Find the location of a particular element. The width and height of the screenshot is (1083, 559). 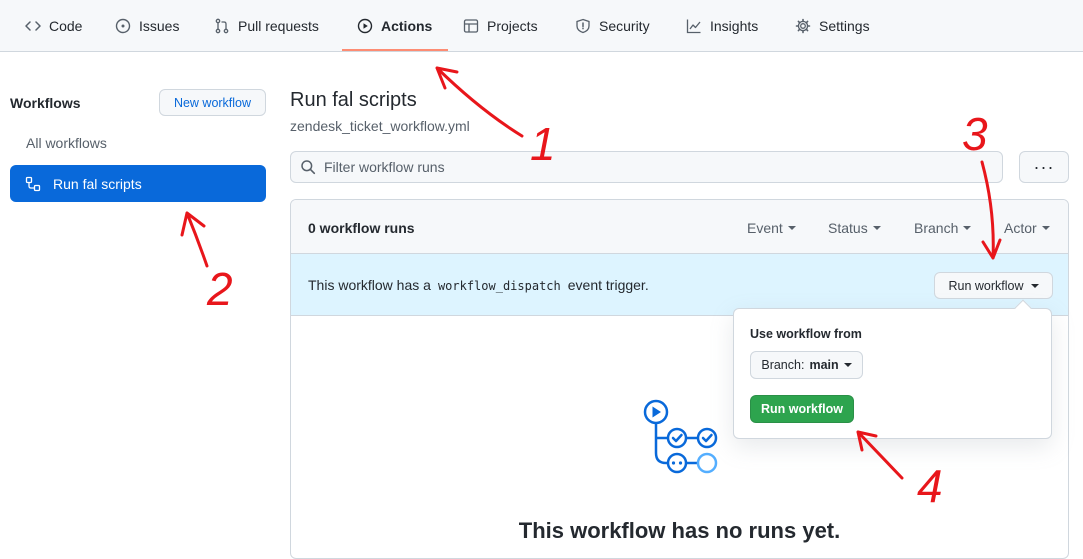

filter-workflow-runs is located at coordinates (646, 167).